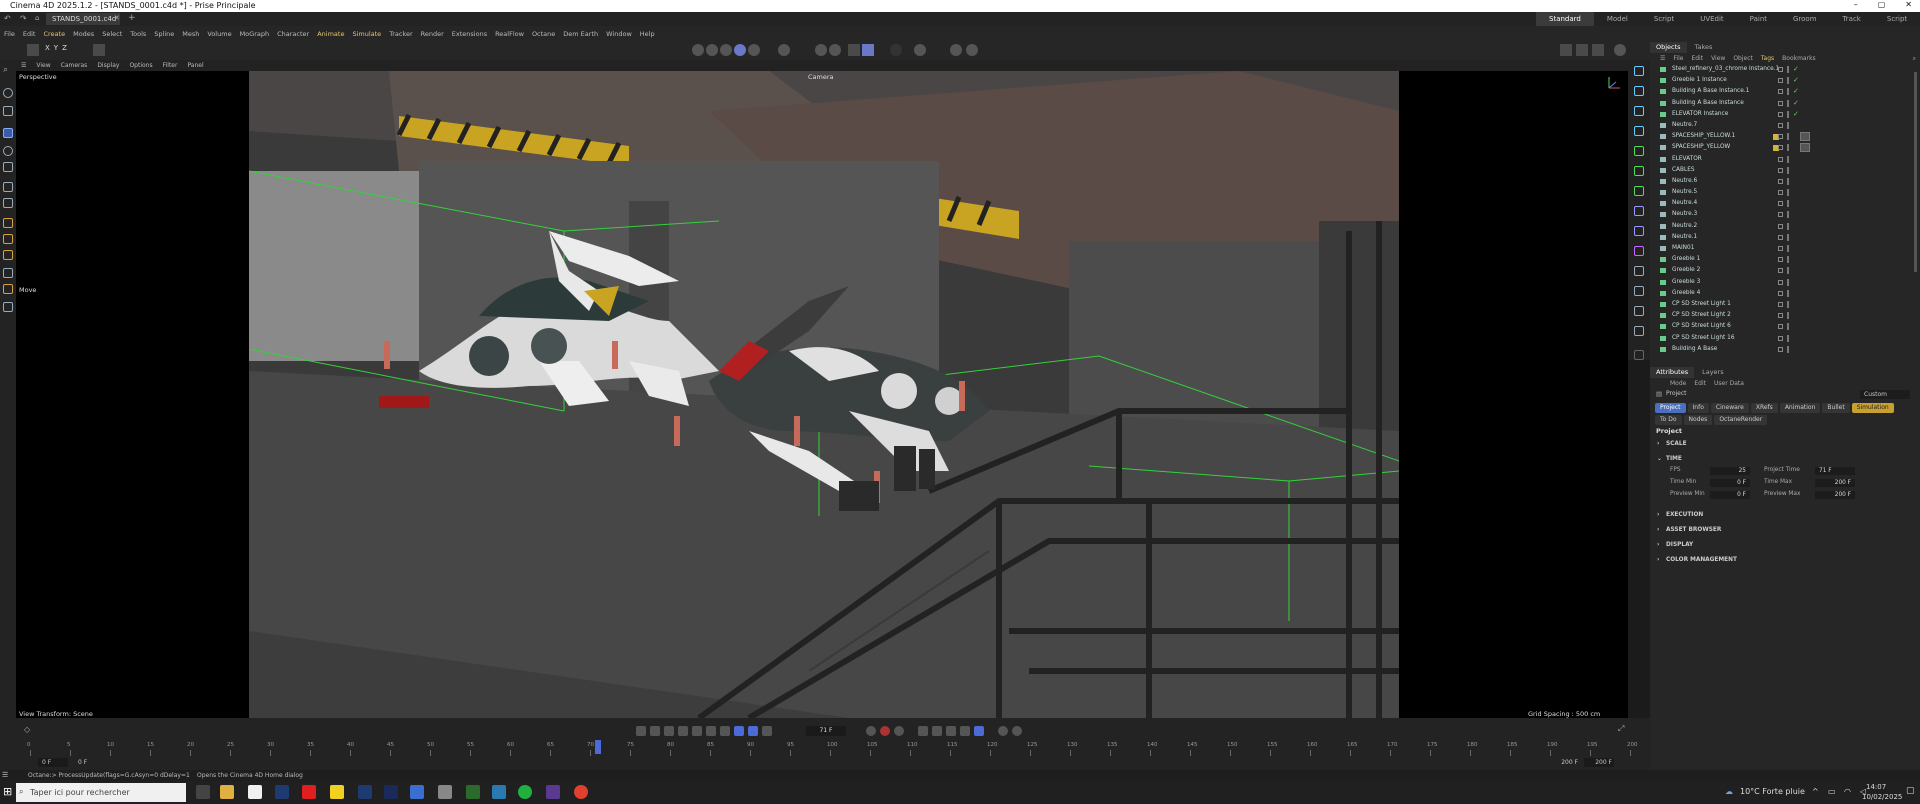  Describe the element at coordinates (23, 18) in the screenshot. I see `redo-icon: ↷` at that location.